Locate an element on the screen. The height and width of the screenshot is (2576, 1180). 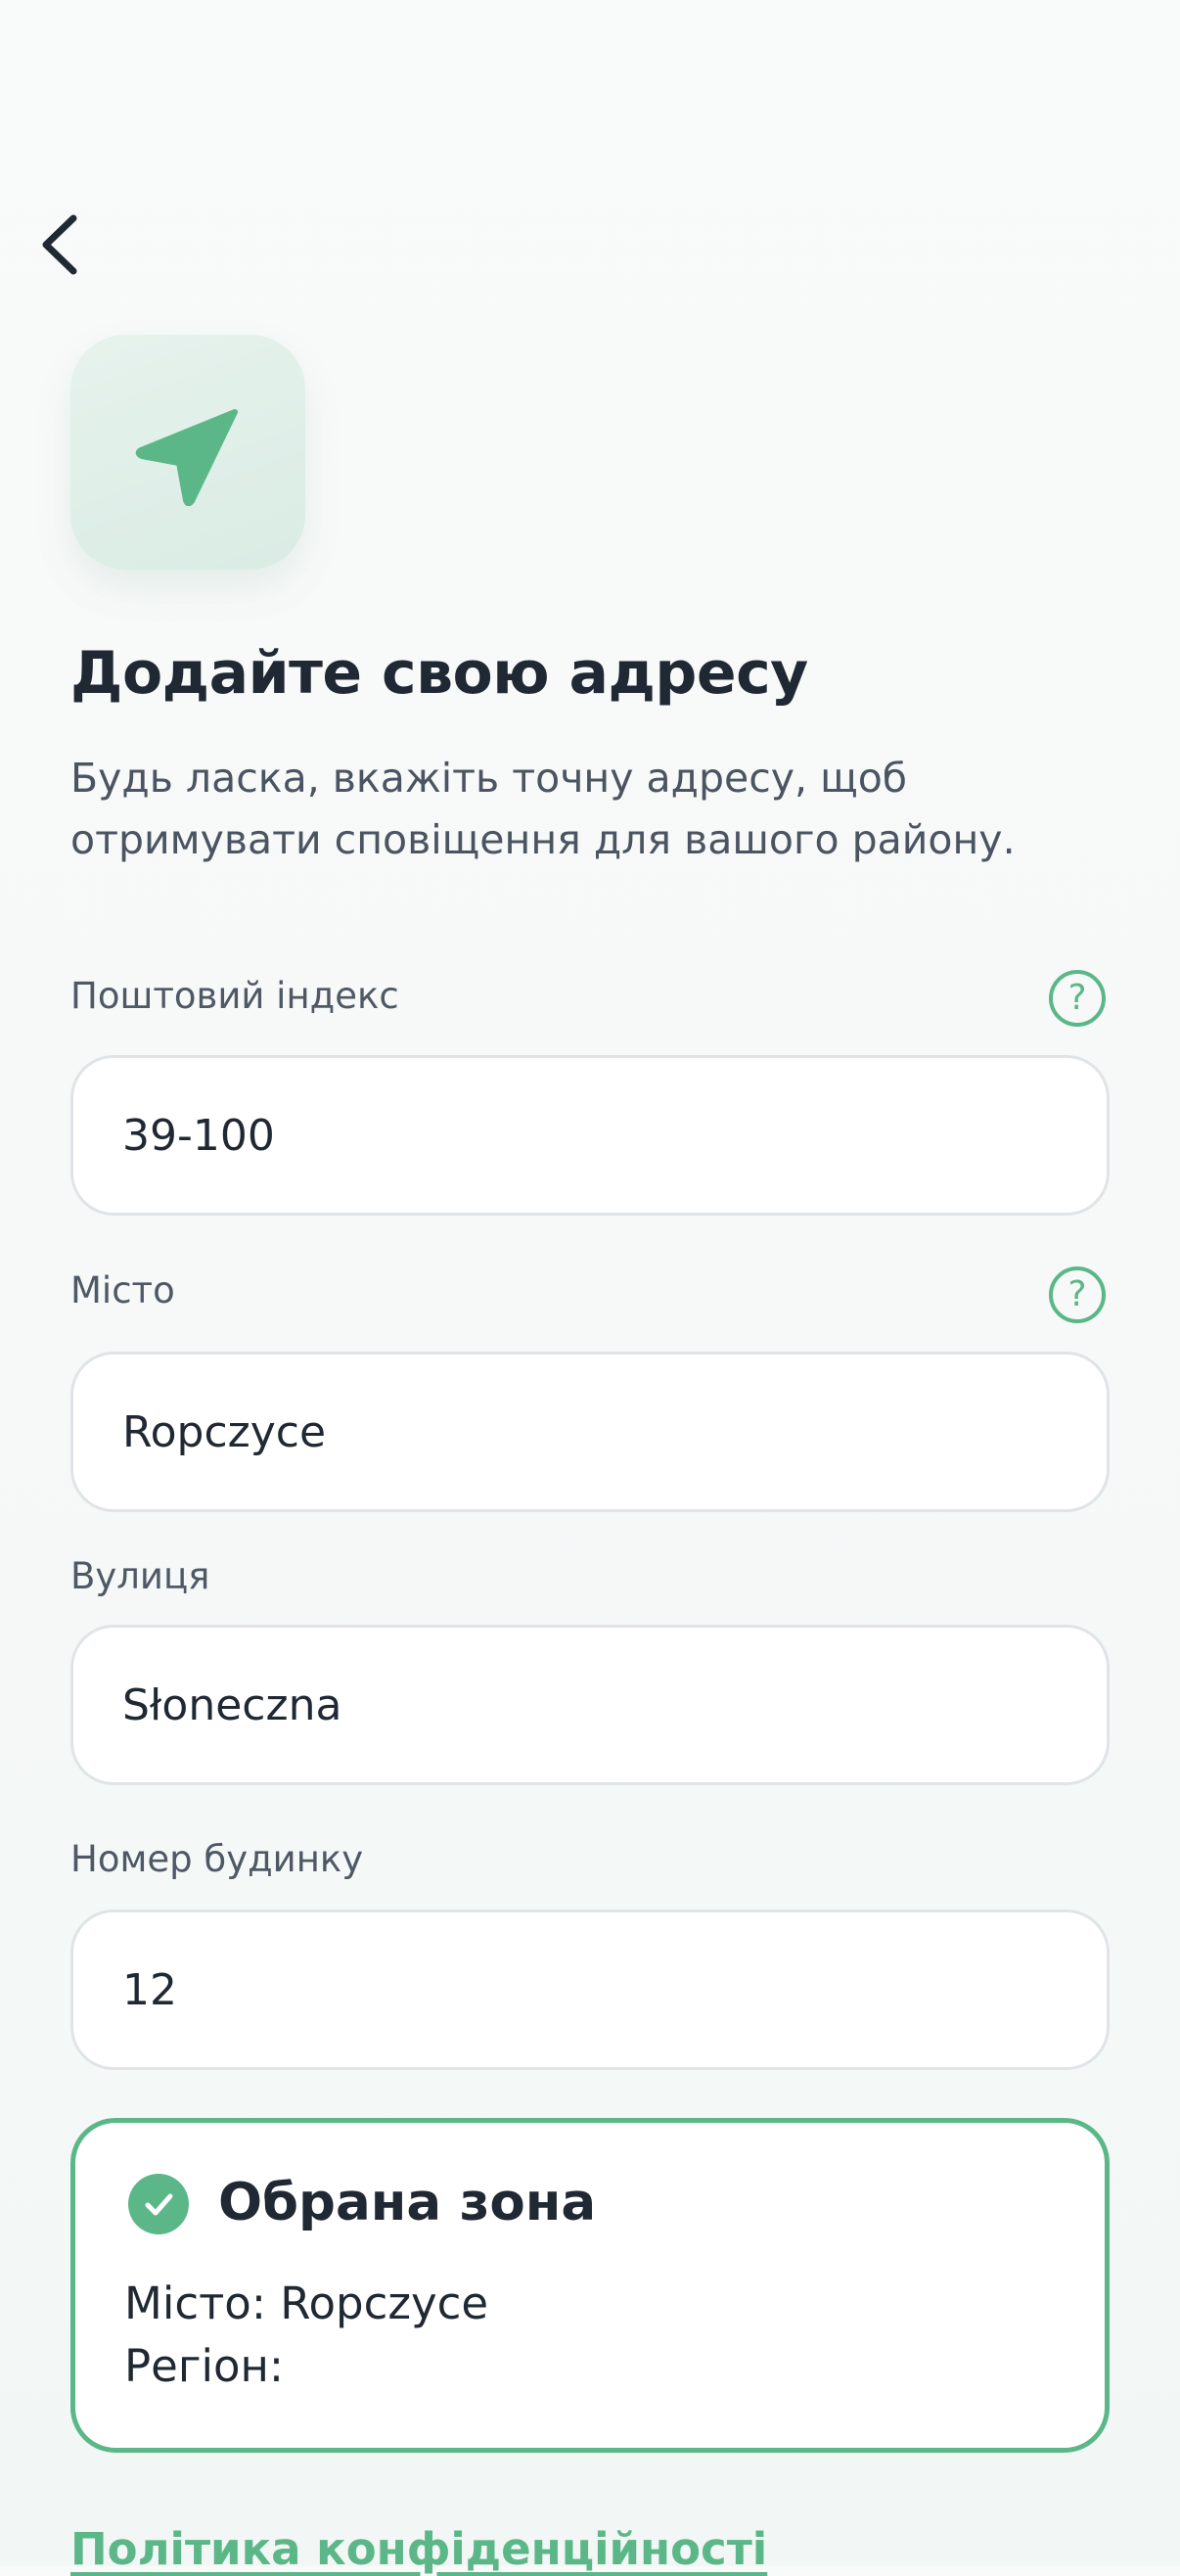
location-app-icon is located at coordinates (187, 453).